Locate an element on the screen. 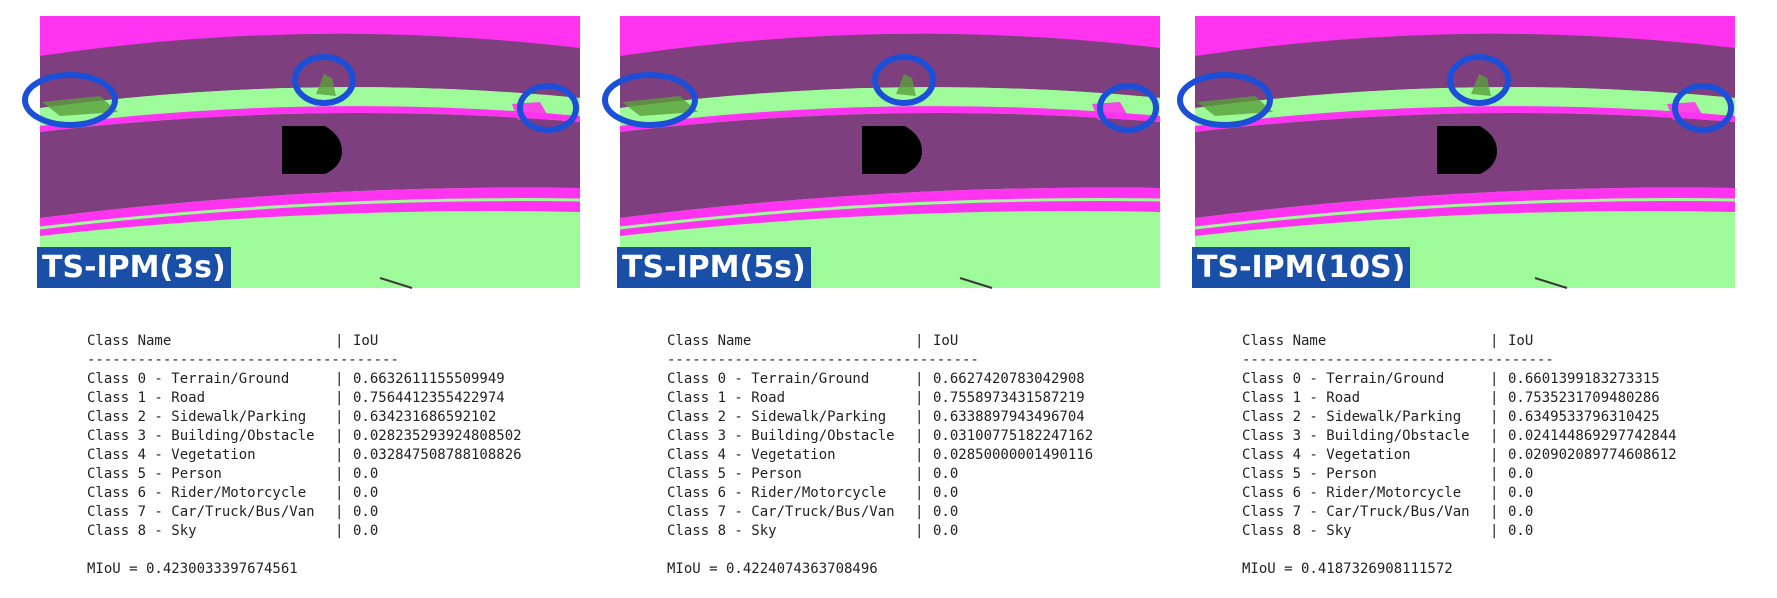 The image size is (1777, 598). table-row: Class 4 - Vegetation | 0.02850000001490116 is located at coordinates (880, 455).